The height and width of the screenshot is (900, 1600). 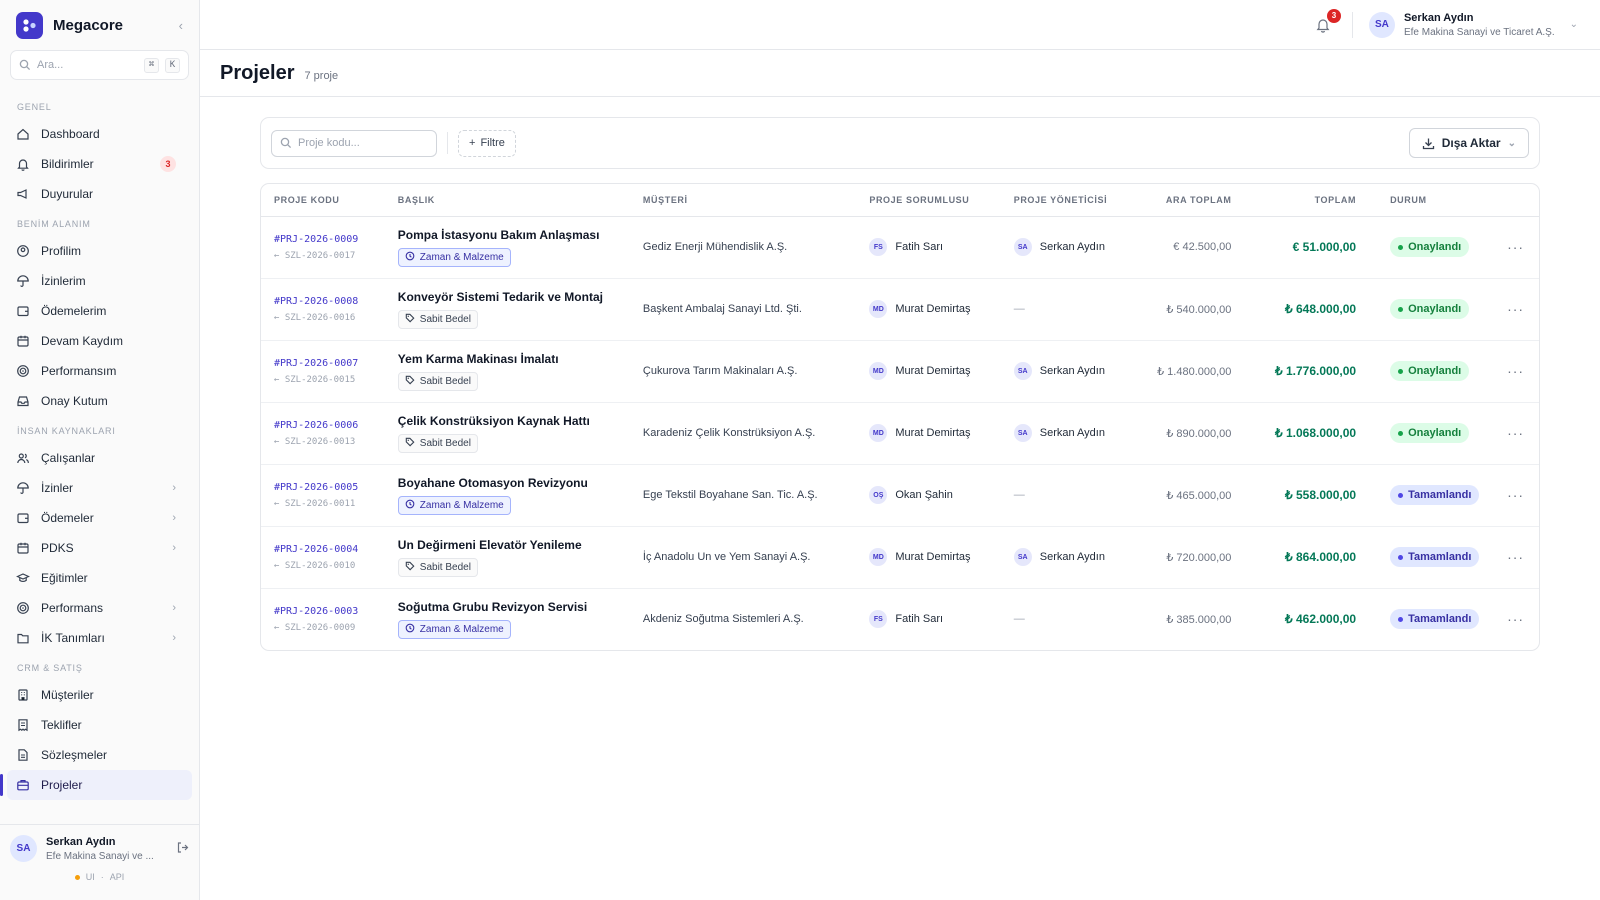 I want to click on user-name: Serkan Aydın, so click(x=1438, y=17).